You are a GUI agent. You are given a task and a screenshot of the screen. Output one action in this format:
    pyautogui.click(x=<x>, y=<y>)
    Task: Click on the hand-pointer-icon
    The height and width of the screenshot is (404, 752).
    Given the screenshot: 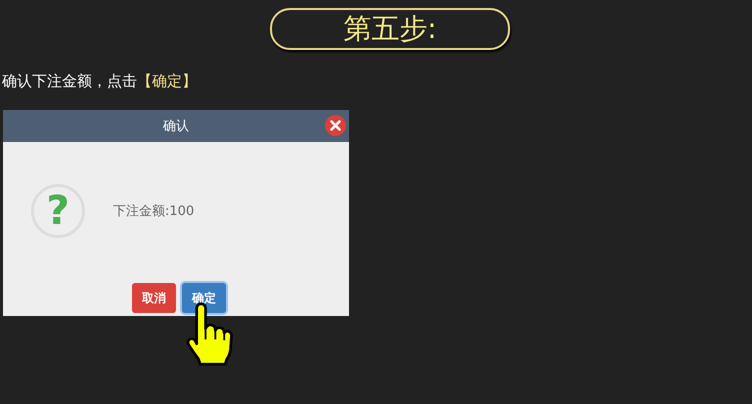 What is the action you would take?
    pyautogui.click(x=210, y=334)
    